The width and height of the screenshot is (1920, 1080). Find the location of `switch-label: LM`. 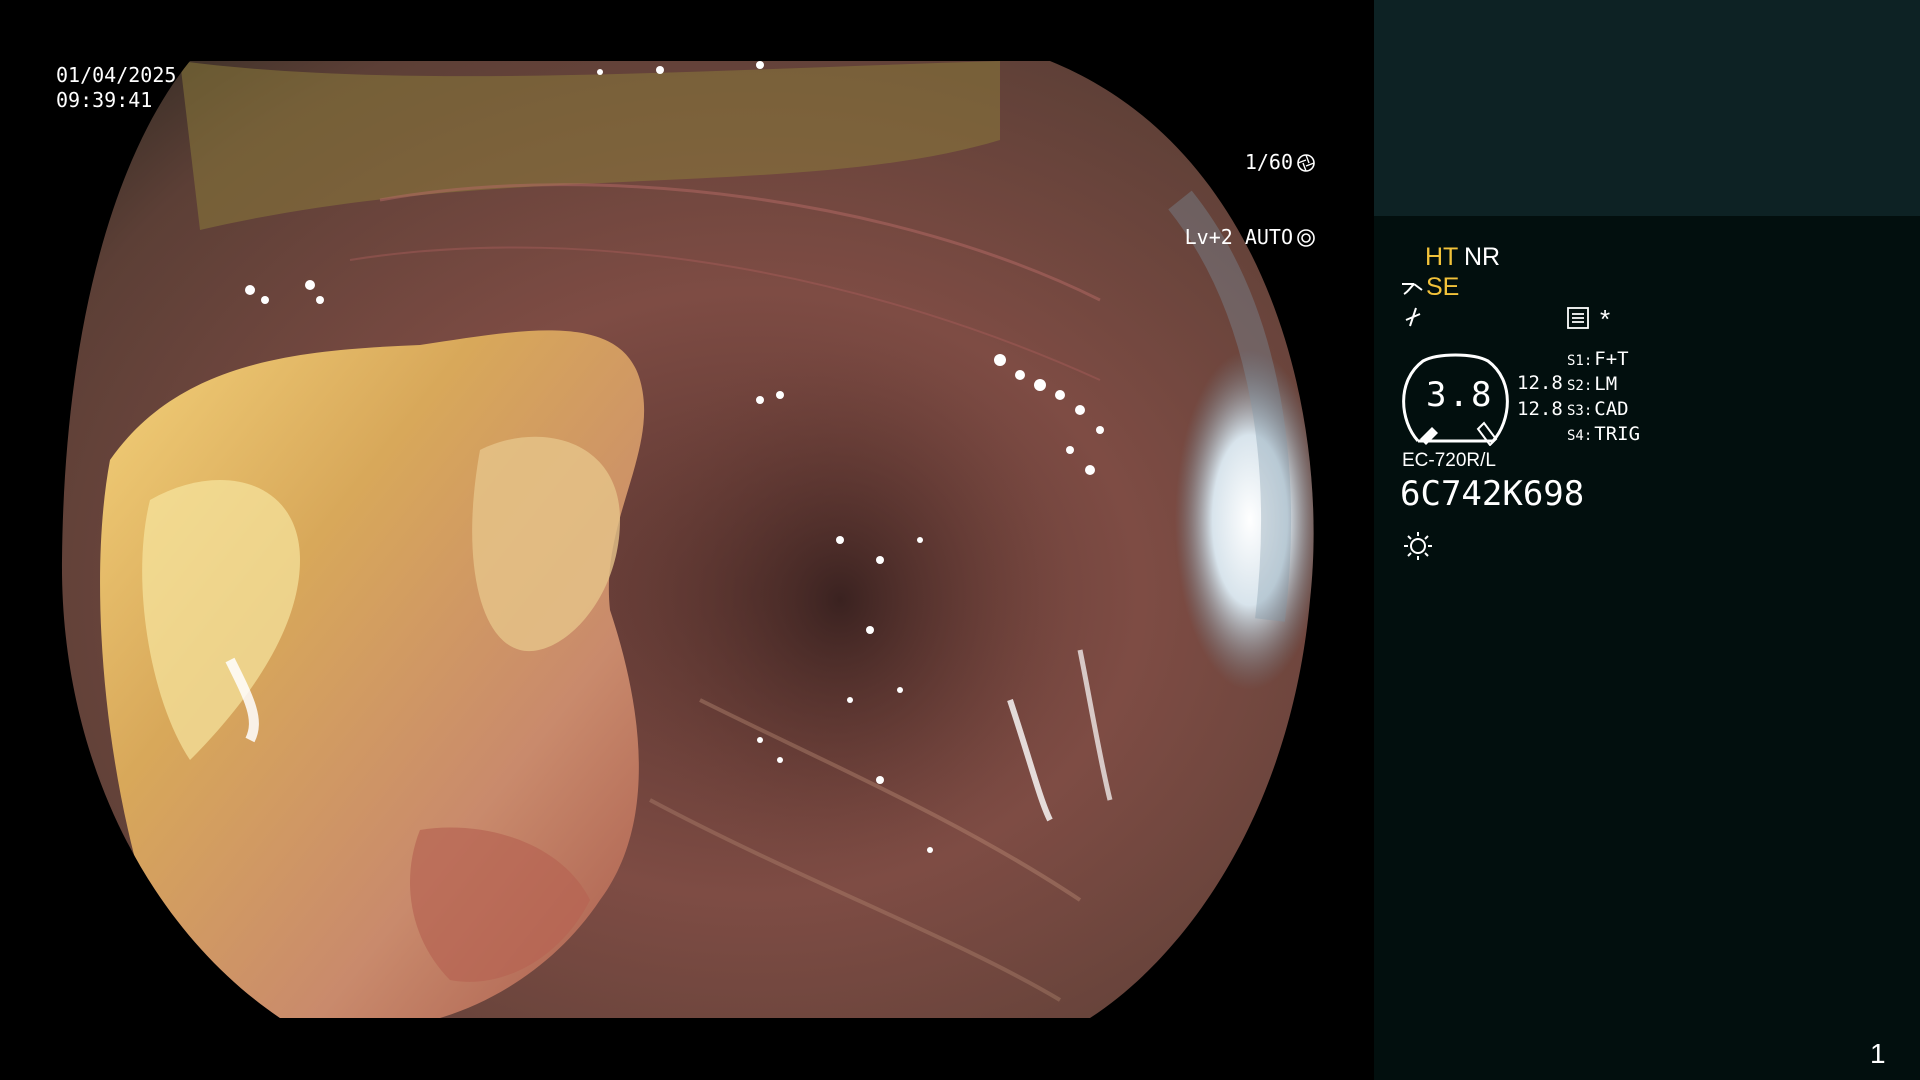

switch-label: LM is located at coordinates (1606, 384).